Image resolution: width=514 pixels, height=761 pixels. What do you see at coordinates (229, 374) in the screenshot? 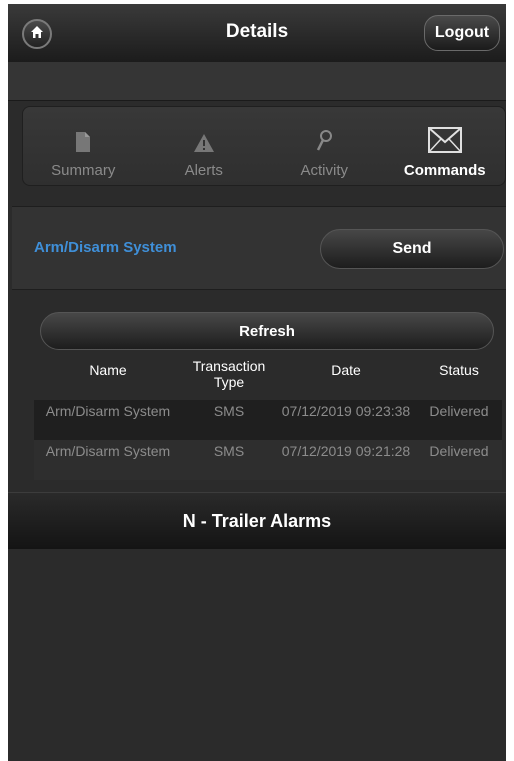
I see `column-header-transaction-type: Transaction Type` at bounding box center [229, 374].